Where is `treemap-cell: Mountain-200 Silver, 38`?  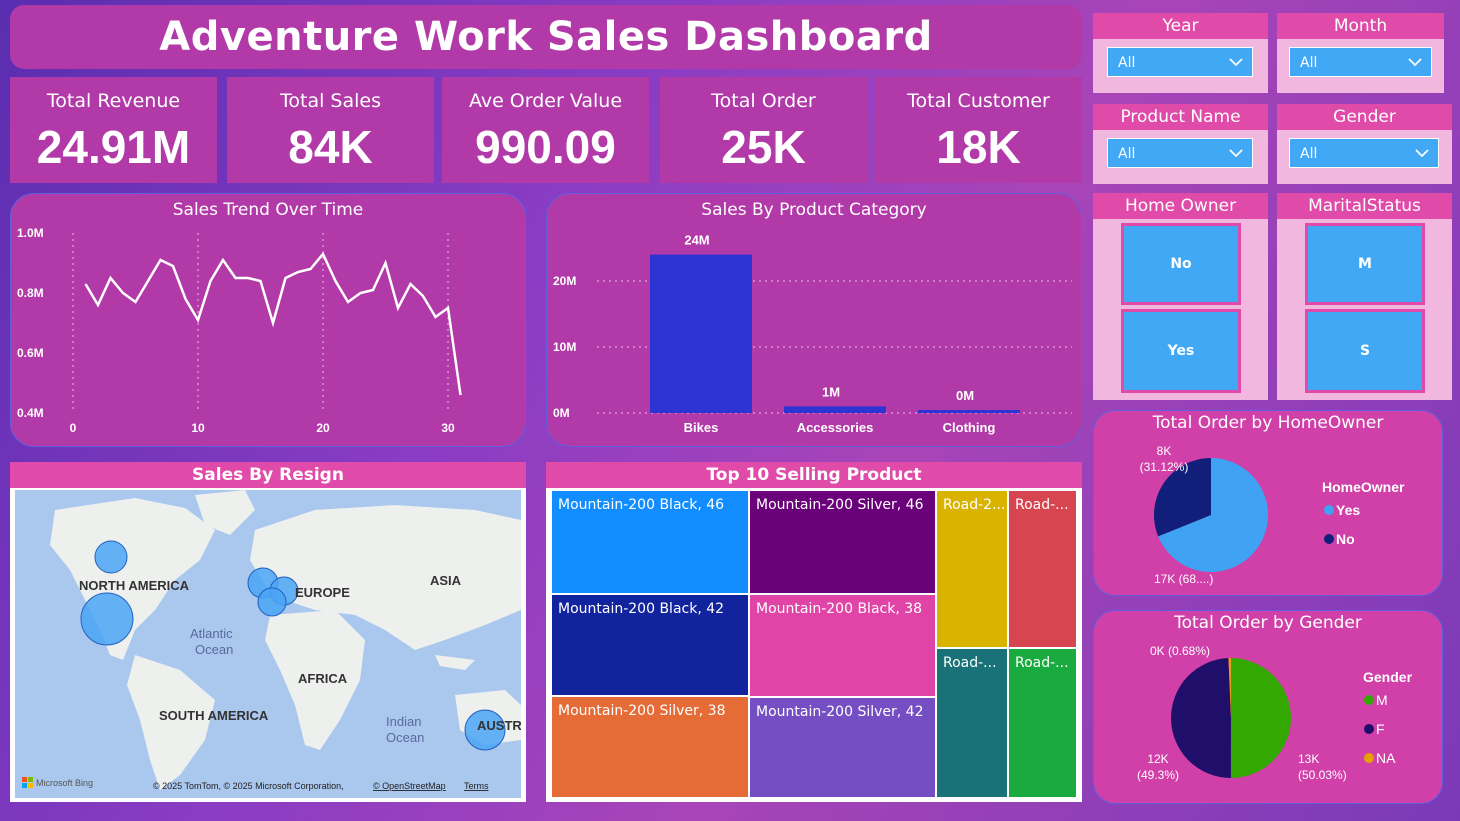
treemap-cell: Mountain-200 Silver, 38 is located at coordinates (650, 747).